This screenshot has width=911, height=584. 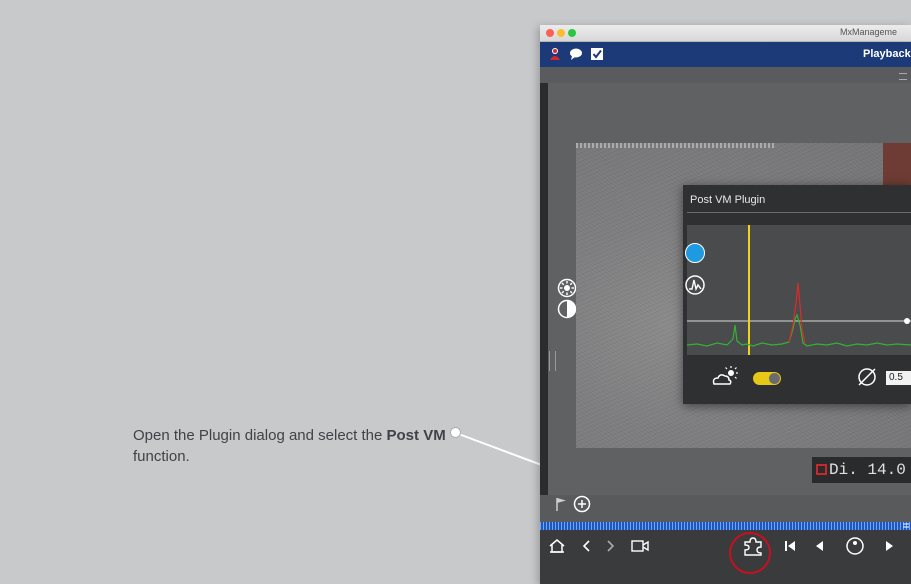 I want to click on contrast-icon, so click(x=567, y=309).